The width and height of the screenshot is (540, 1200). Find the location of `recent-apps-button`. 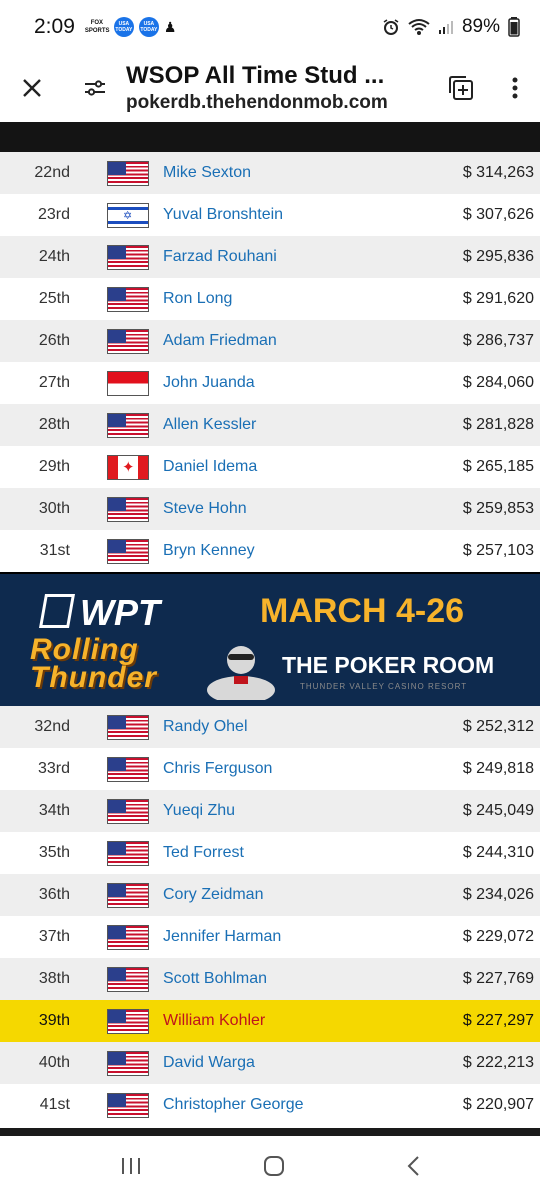

recent-apps-button is located at coordinates (131, 1168).